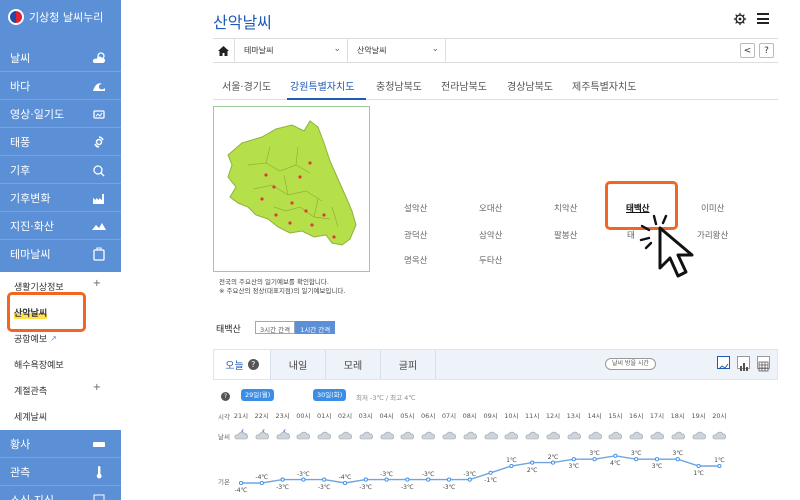 The image size is (800, 500). What do you see at coordinates (490, 260) in the screenshot?
I see `mountain-link: 두타산` at bounding box center [490, 260].